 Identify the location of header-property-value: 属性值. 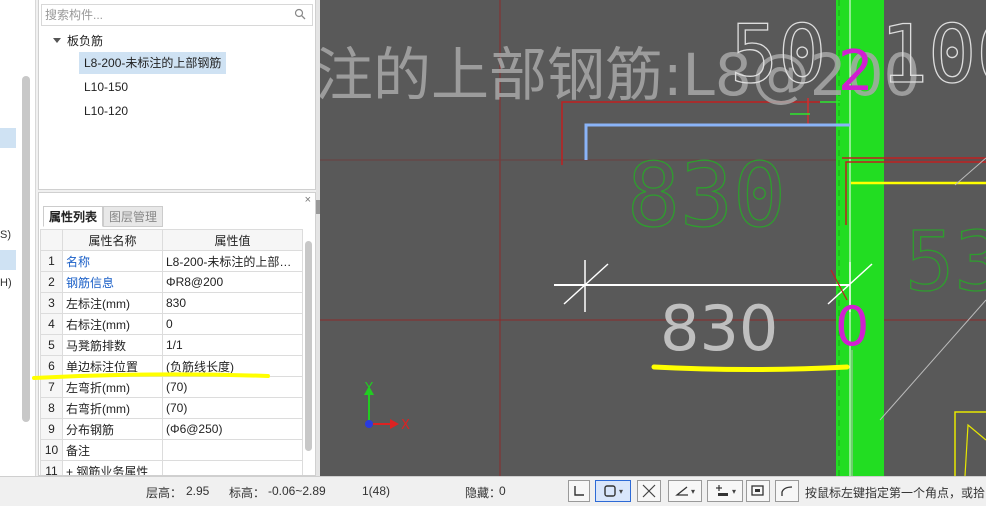
(232, 240).